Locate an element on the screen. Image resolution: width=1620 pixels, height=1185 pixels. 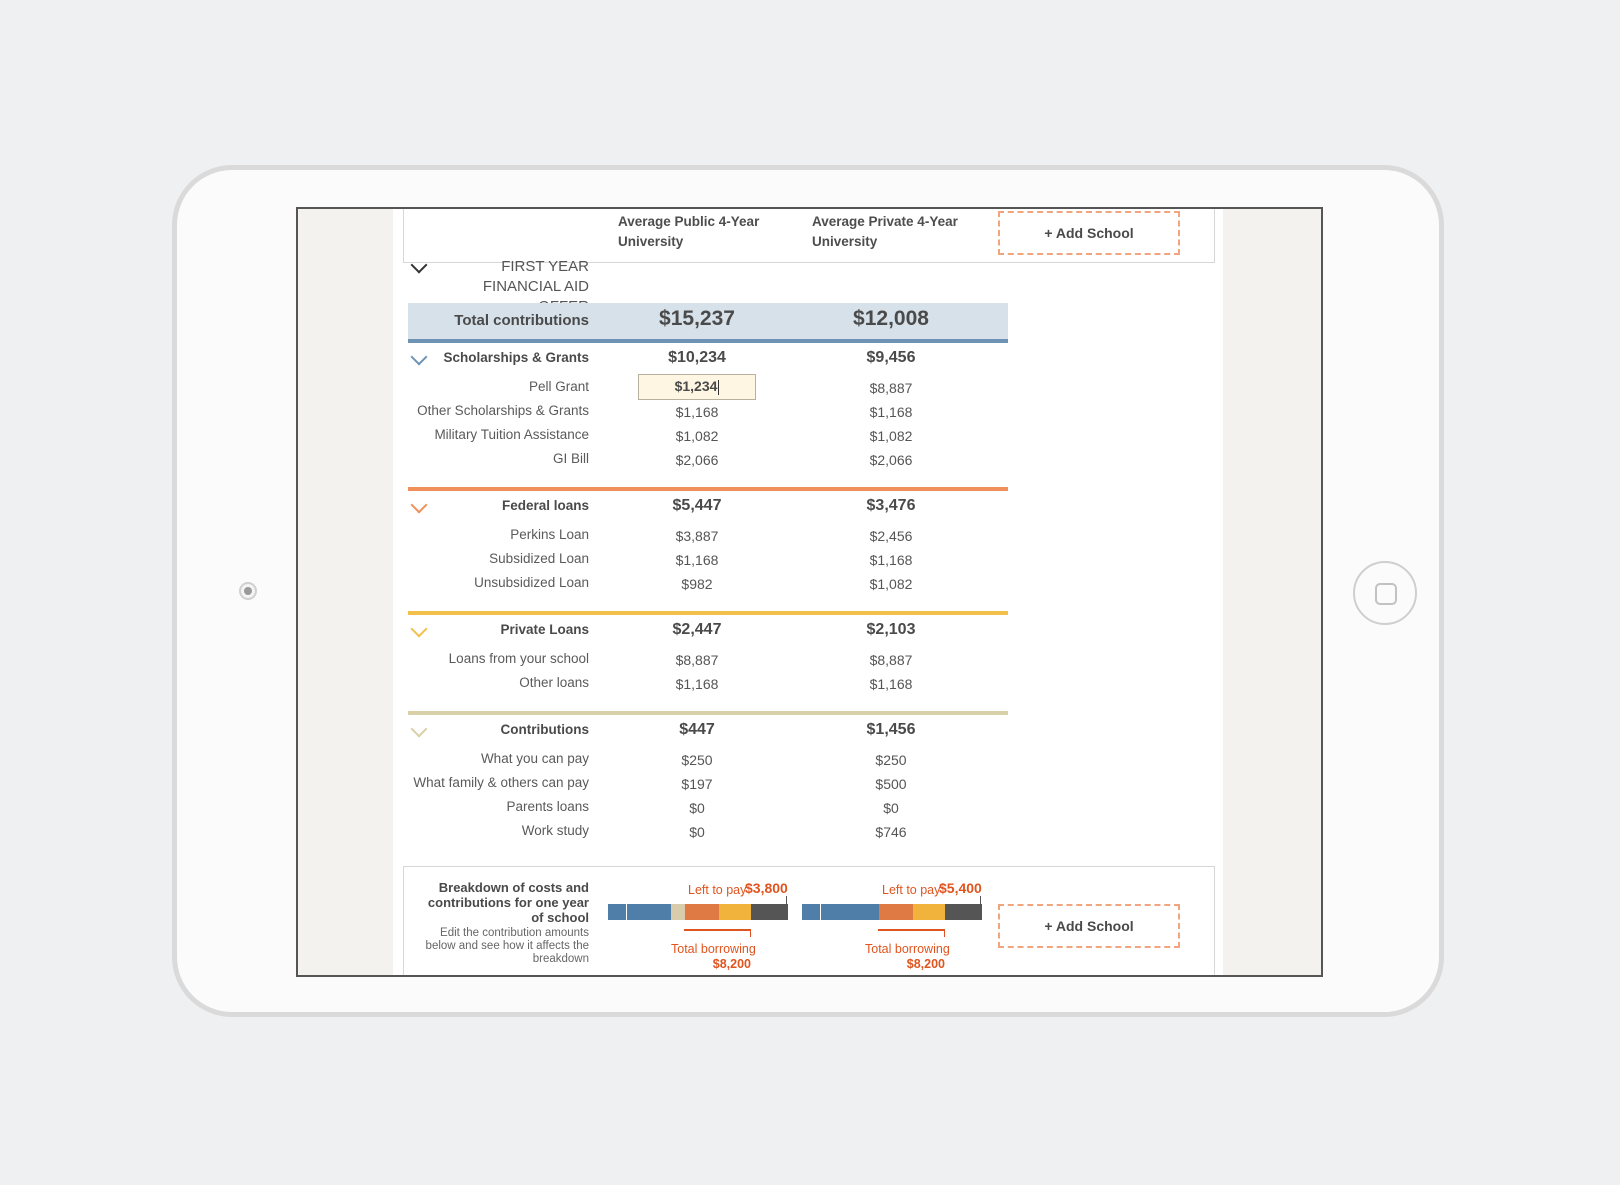
row-label: GI Bill is located at coordinates (570, 458).